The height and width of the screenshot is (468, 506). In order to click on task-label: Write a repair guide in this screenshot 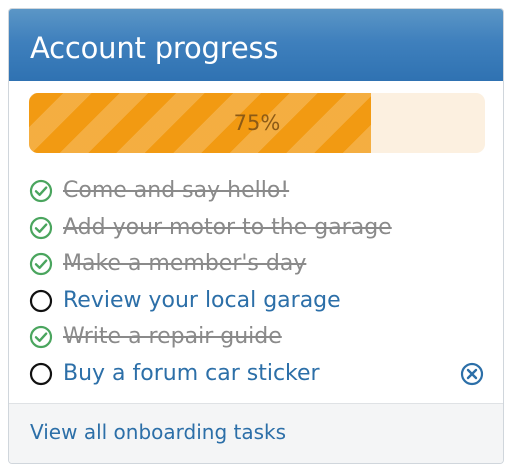, I will do `click(172, 336)`.